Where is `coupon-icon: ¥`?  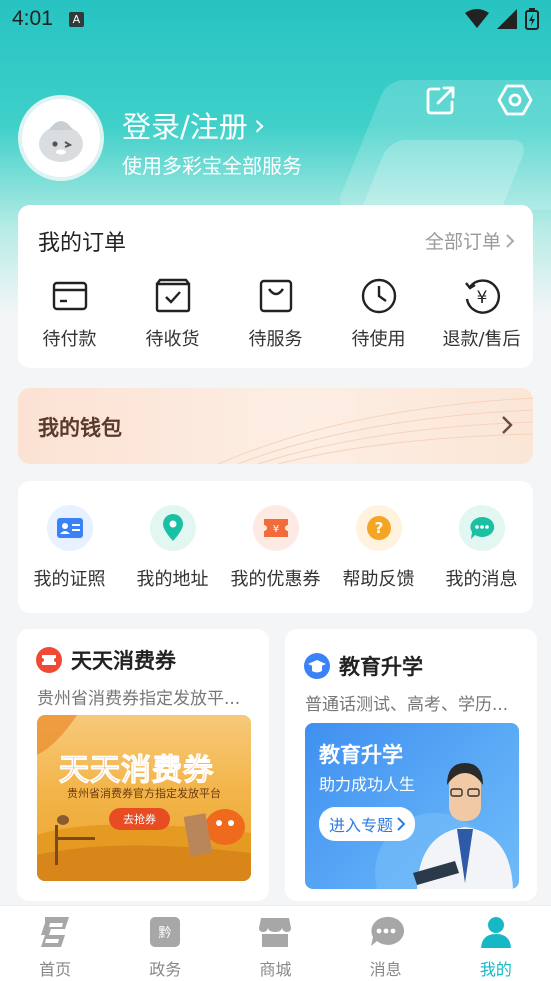 coupon-icon: ¥ is located at coordinates (275, 528).